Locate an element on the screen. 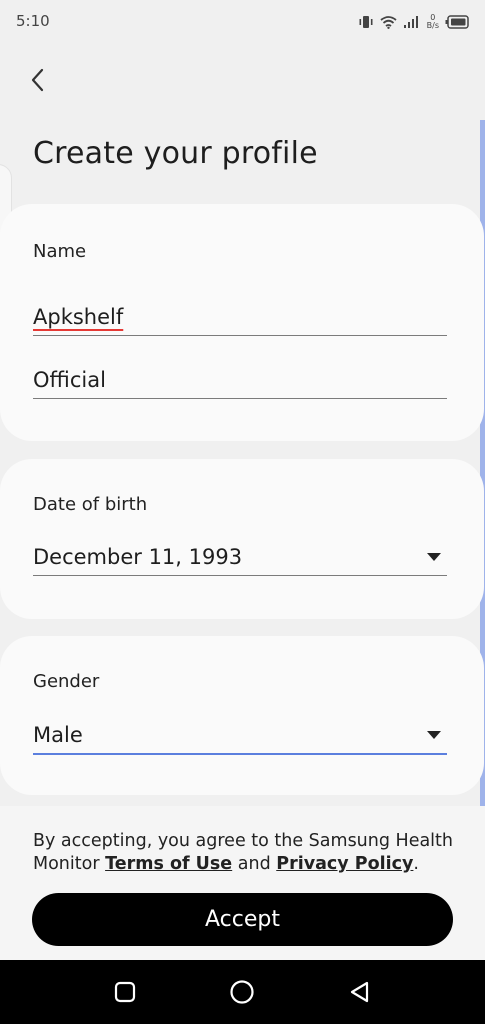  last-name-field: Official is located at coordinates (240, 378).